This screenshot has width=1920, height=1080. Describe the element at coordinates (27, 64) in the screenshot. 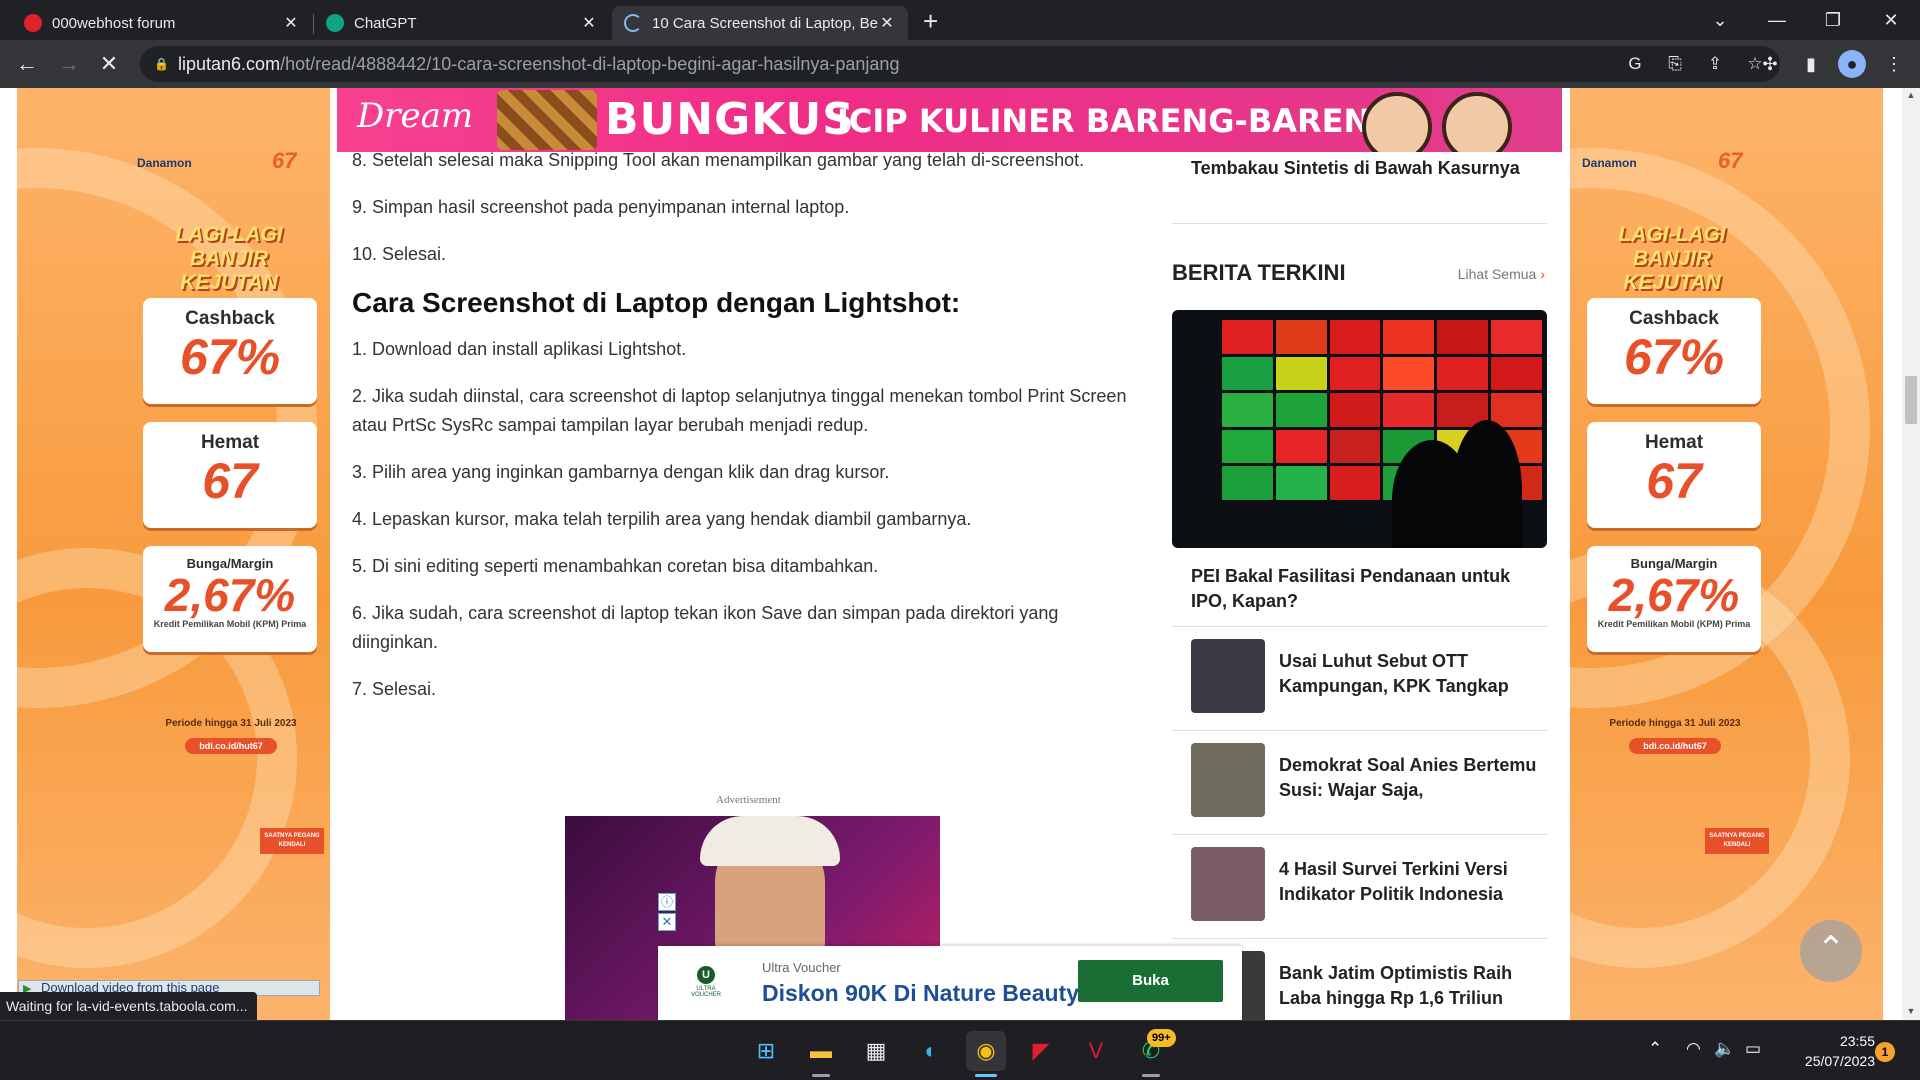

I see `back-button: ←` at that location.